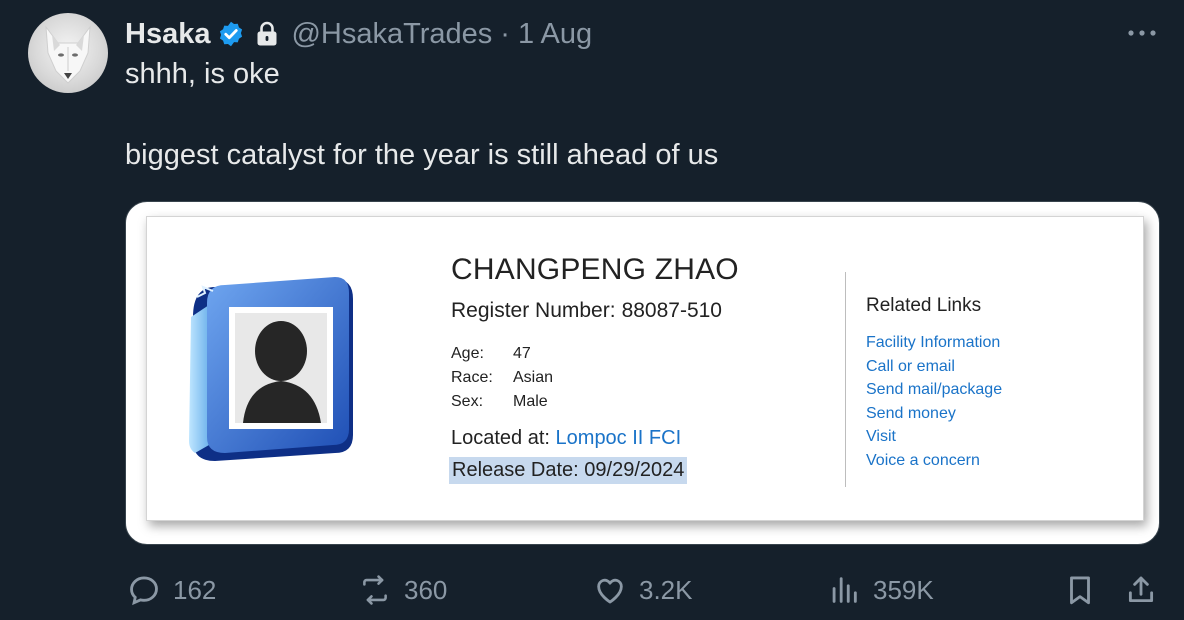  Describe the element at coordinates (595, 269) in the screenshot. I see `inmate-name: CHANGPENG ZHAO` at that location.